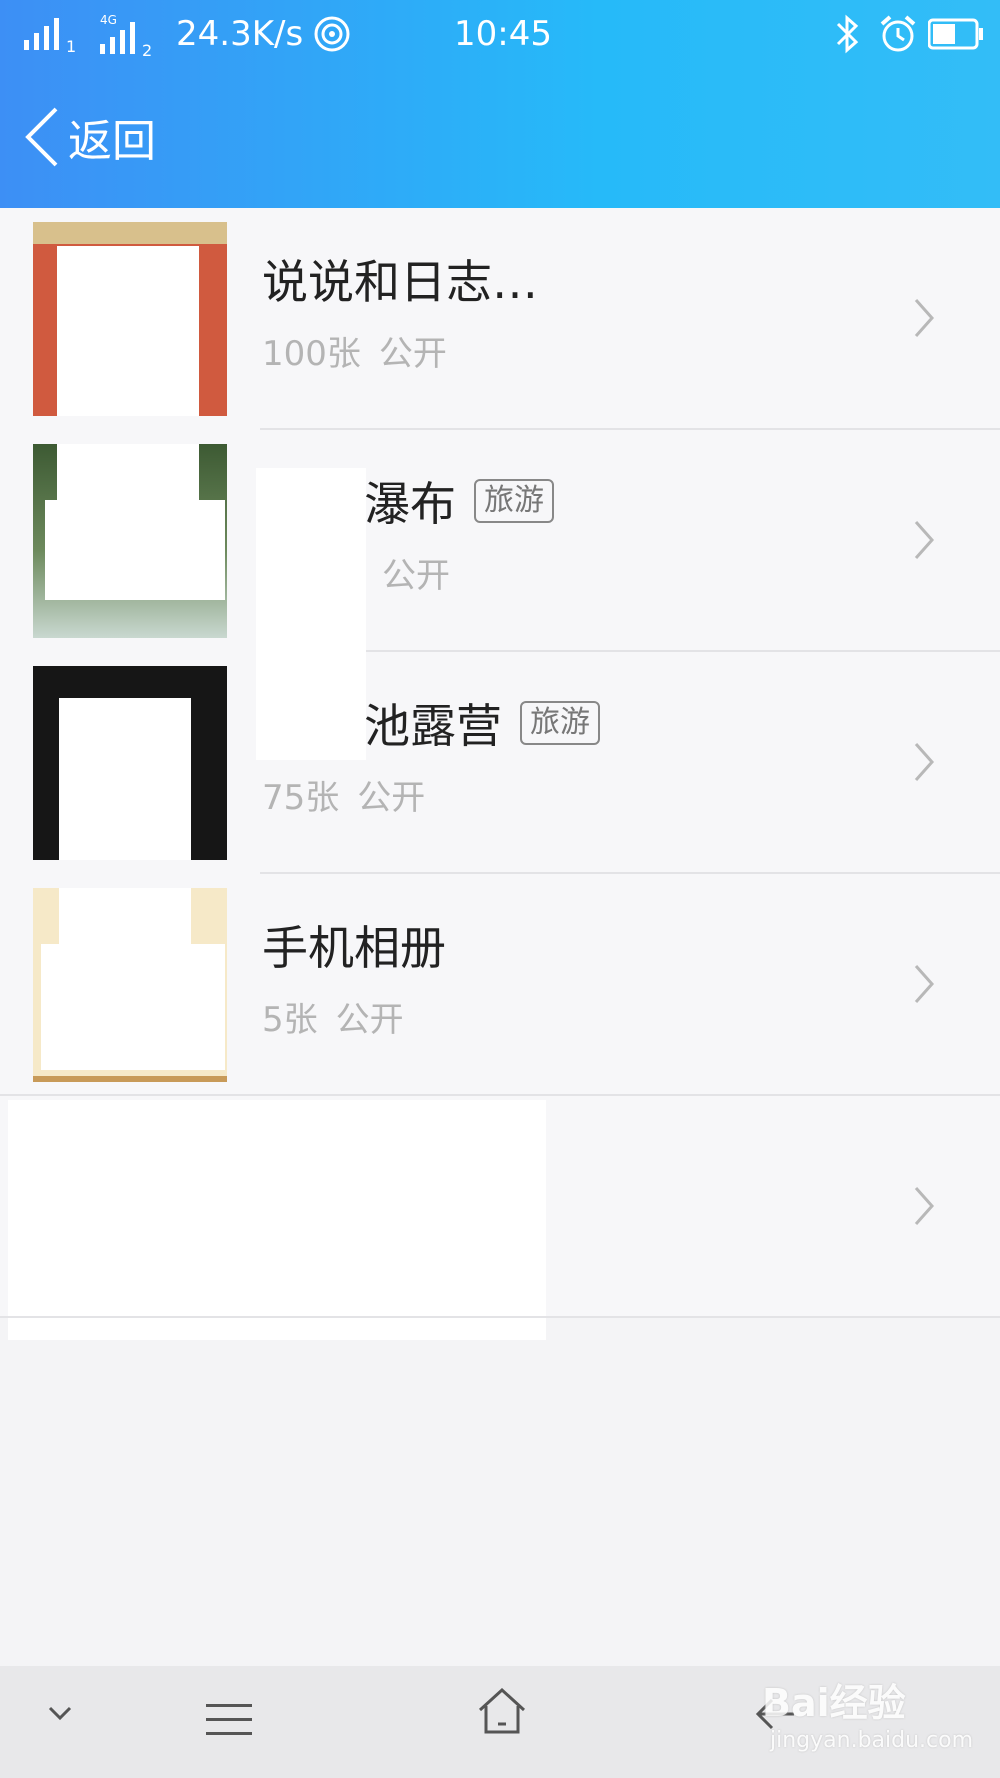  I want to click on menu-icon, so click(229, 1720).